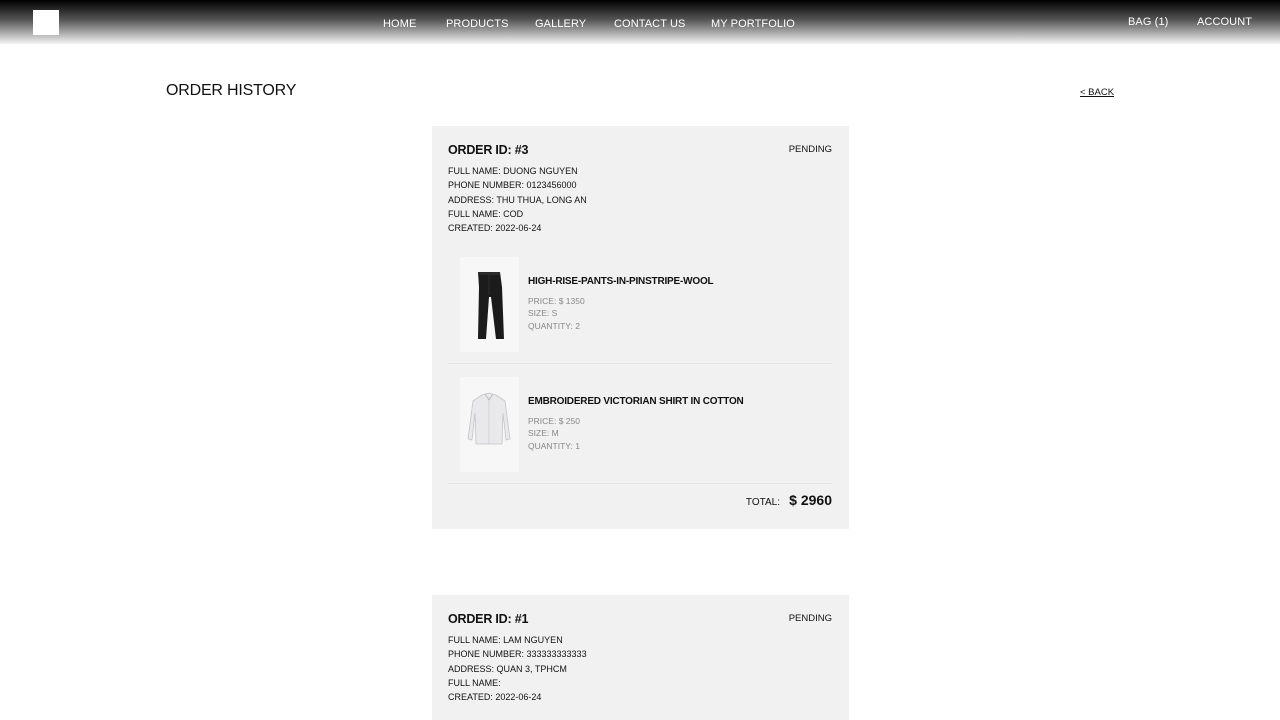 The height and width of the screenshot is (720, 1280). What do you see at coordinates (488, 150) in the screenshot?
I see `order-id: ORDER ID: #3` at bounding box center [488, 150].